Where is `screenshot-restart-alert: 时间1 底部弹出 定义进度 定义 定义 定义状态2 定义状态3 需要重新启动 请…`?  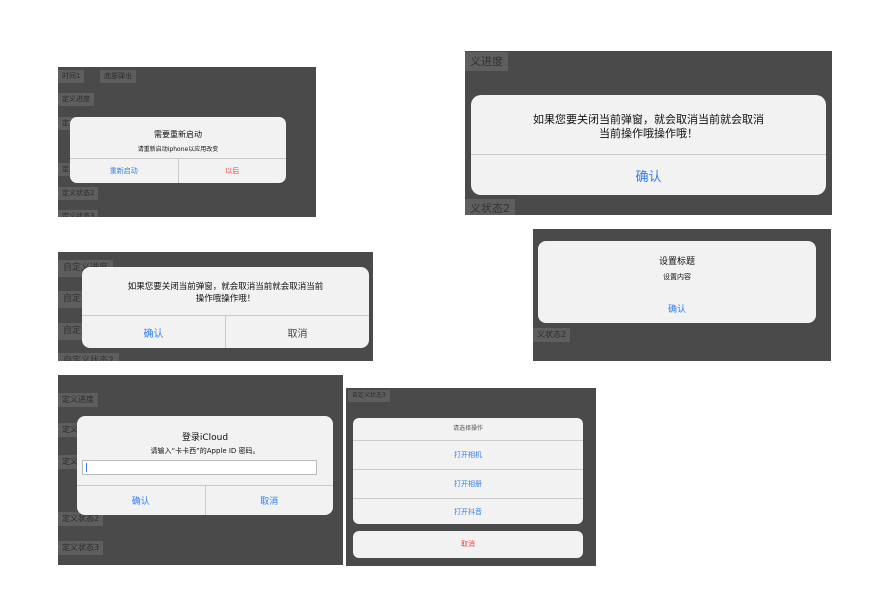 screenshot-restart-alert: 时间1 底部弹出 定义进度 定义 定义 定义状态2 定义状态3 需要重新启动 请… is located at coordinates (187, 142).